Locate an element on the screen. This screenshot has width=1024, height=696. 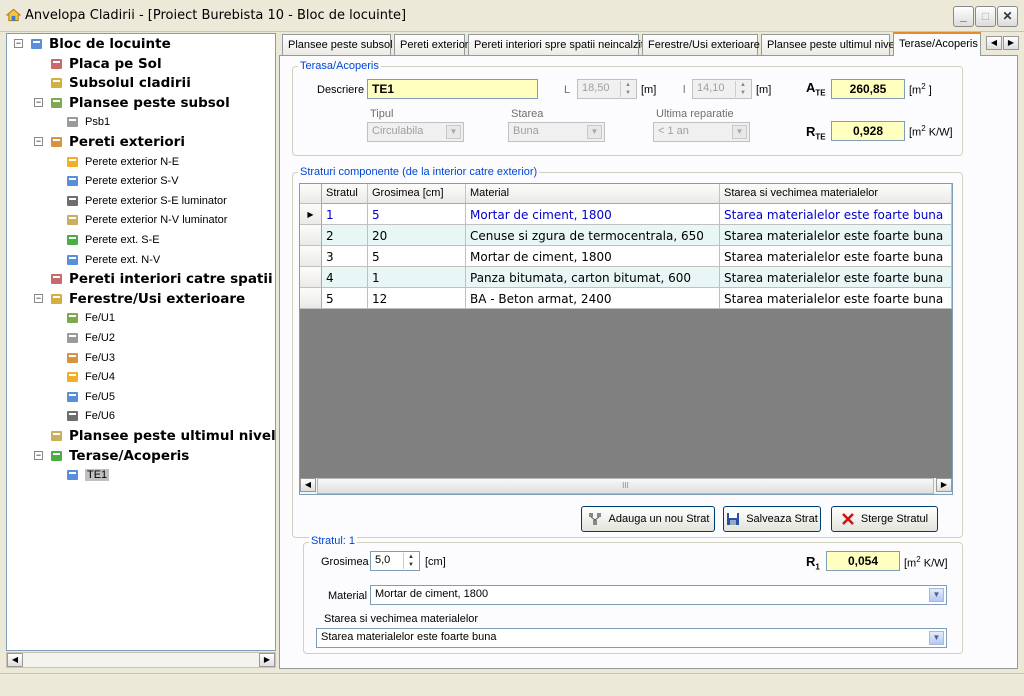
tree-node: Perete exterior N-V luminator is located at coordinates (146, 220).